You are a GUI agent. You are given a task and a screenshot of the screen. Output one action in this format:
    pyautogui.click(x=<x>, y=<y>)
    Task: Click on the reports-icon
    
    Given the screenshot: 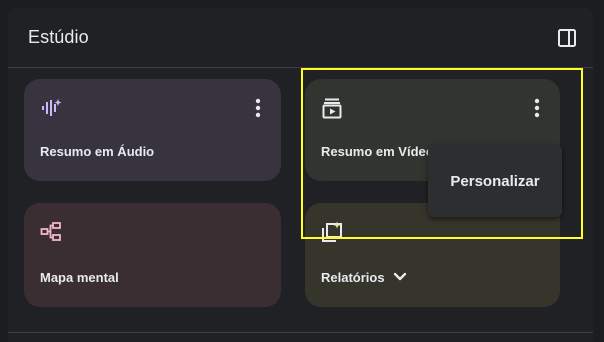 What is the action you would take?
    pyautogui.click(x=332, y=232)
    